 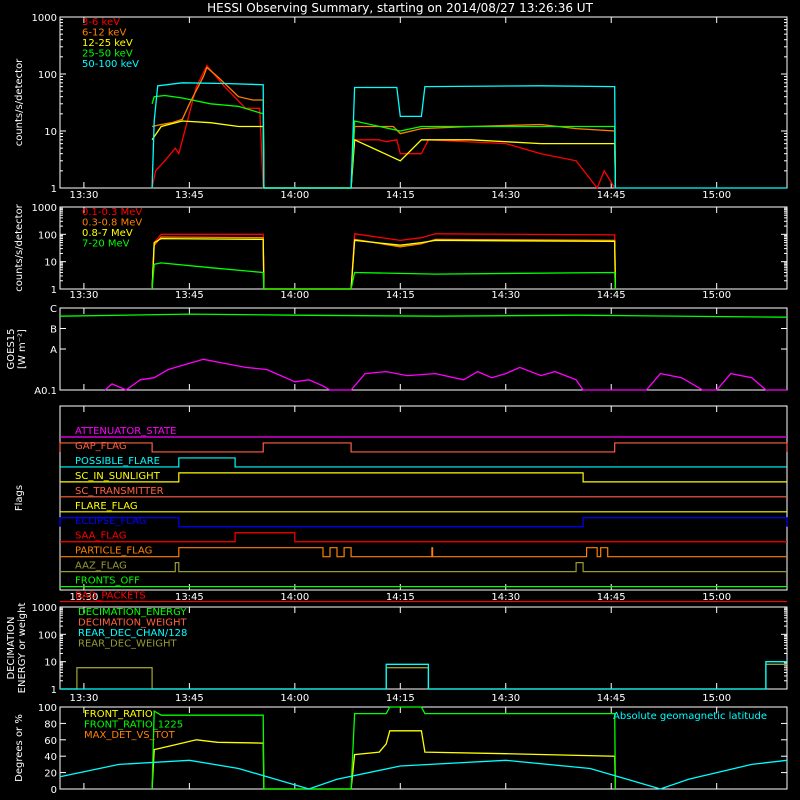 What do you see at coordinates (690, 716) in the screenshot?
I see `annotation-label: Absolute geomagnetic latitude` at bounding box center [690, 716].